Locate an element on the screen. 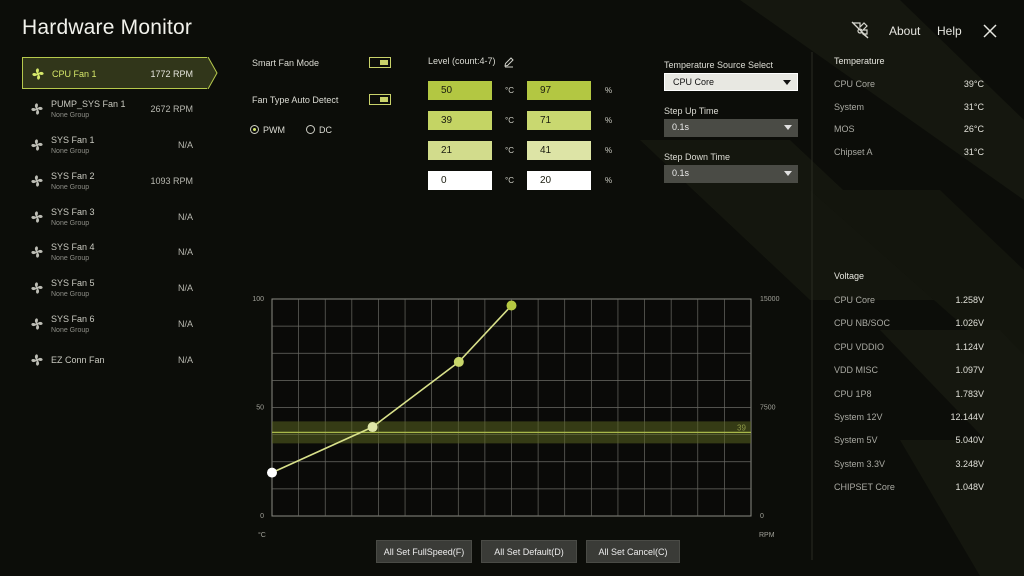  fan-type-auto-detect-label: Fan Type Auto Detect is located at coordinates (295, 100).